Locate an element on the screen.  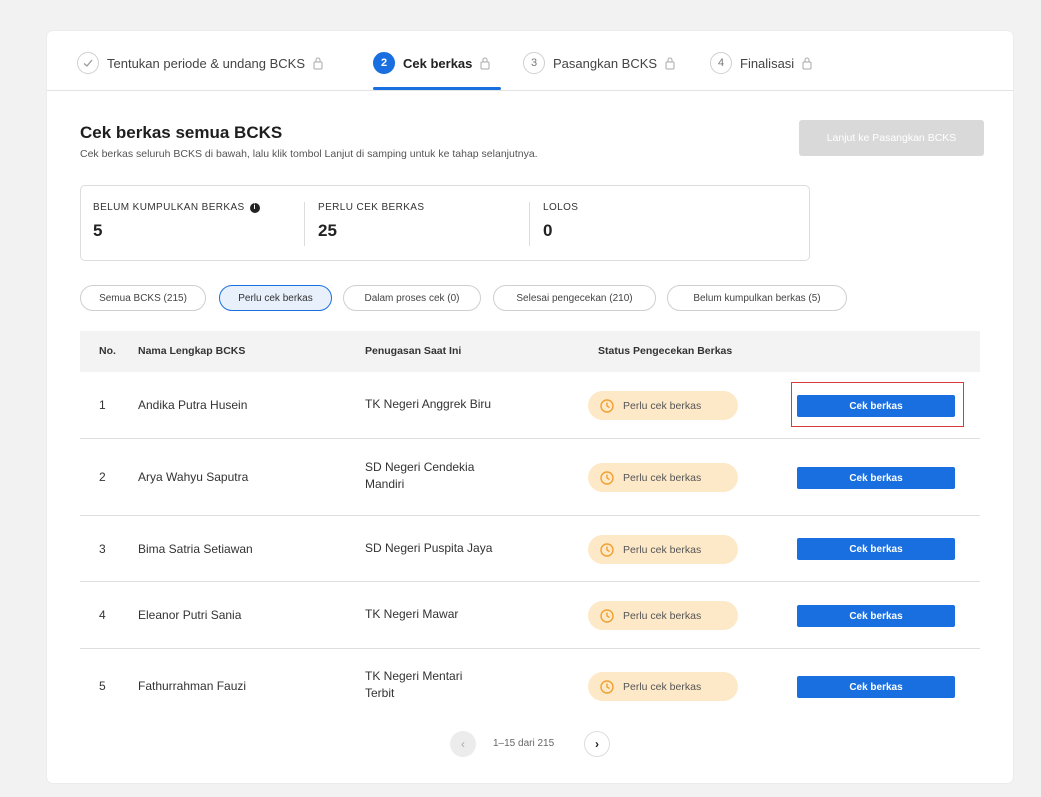
highlight-box is located at coordinates (877, 404).